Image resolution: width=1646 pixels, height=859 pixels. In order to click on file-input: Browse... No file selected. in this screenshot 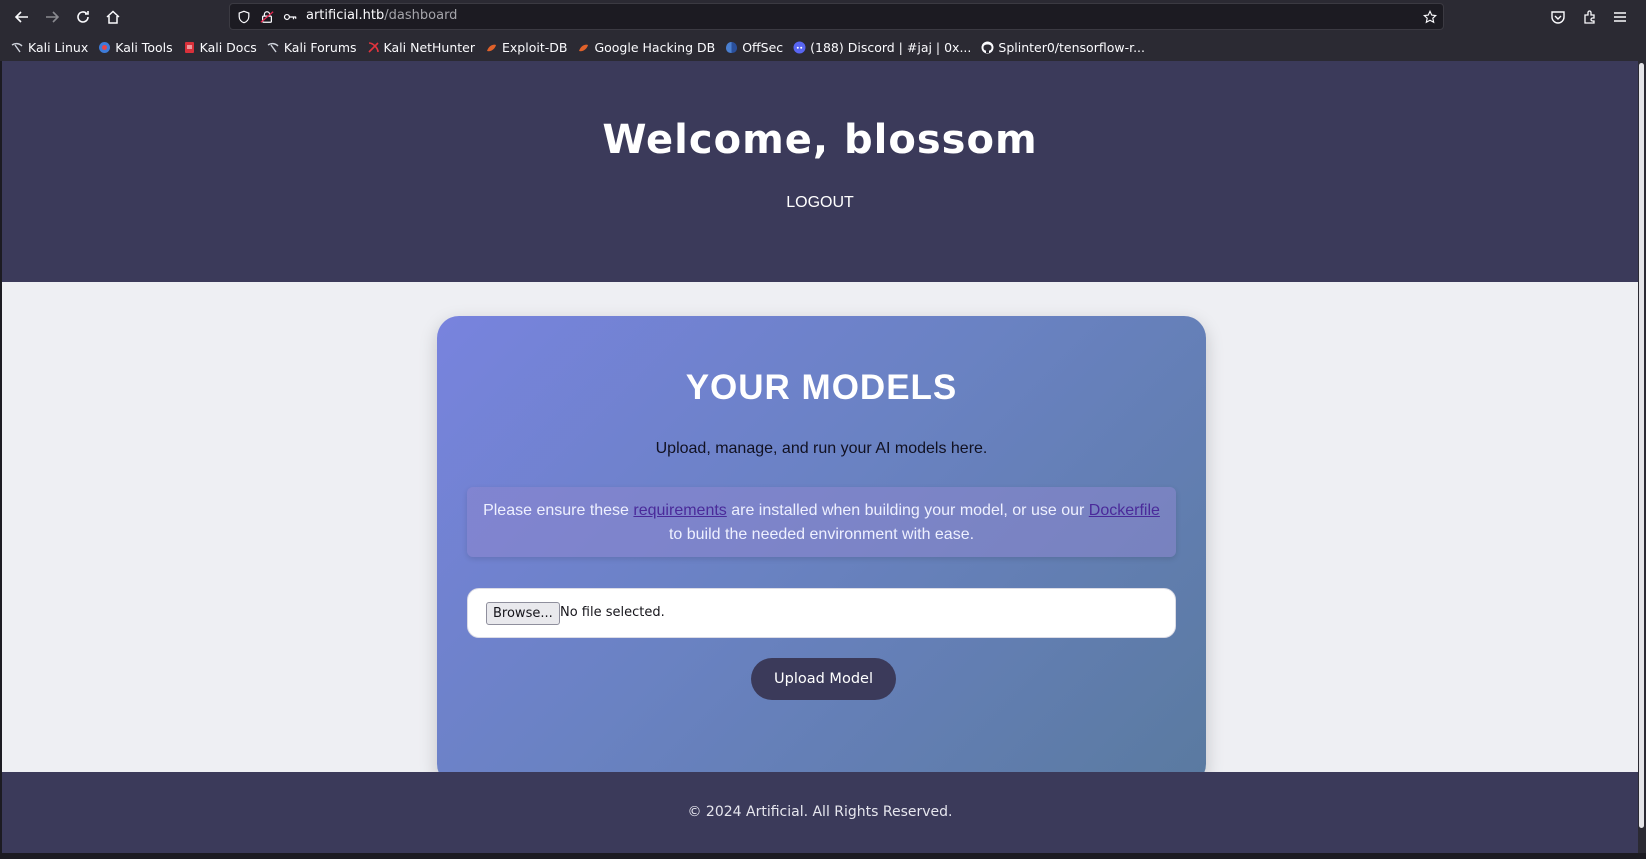, I will do `click(821, 613)`.